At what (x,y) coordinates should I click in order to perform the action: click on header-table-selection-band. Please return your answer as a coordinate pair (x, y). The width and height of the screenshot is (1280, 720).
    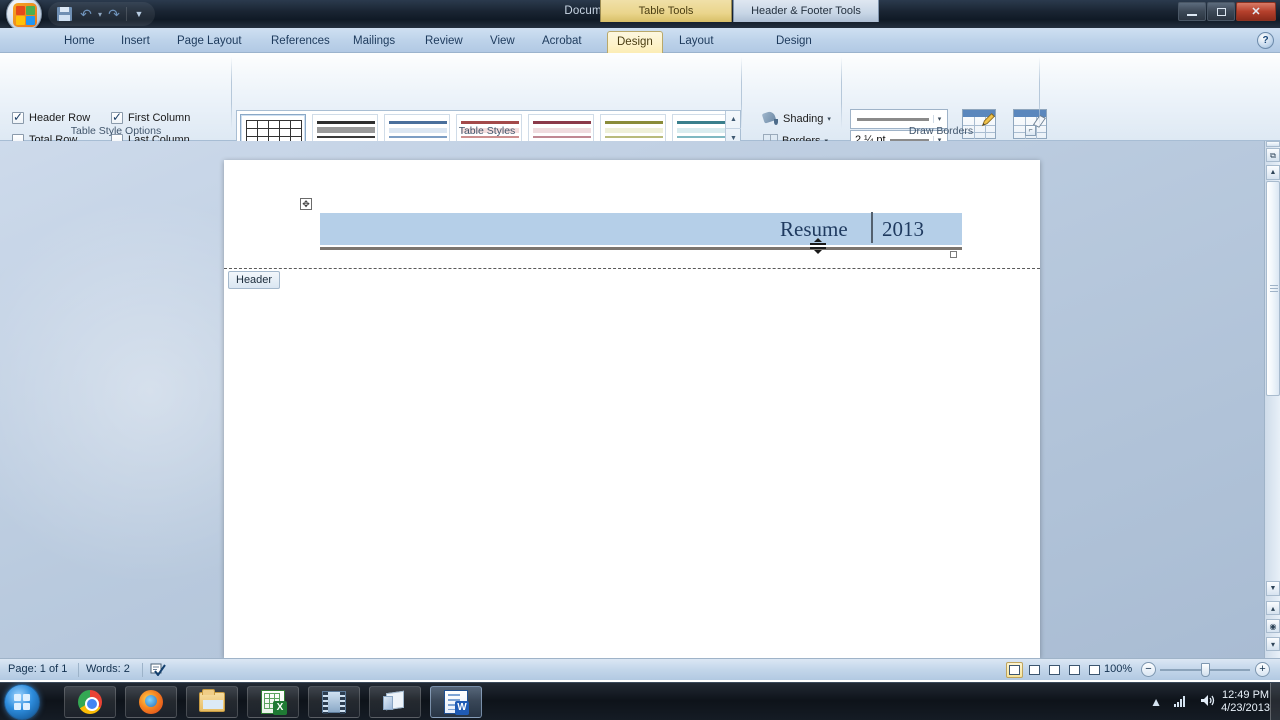
    Looking at the image, I should click on (641, 229).